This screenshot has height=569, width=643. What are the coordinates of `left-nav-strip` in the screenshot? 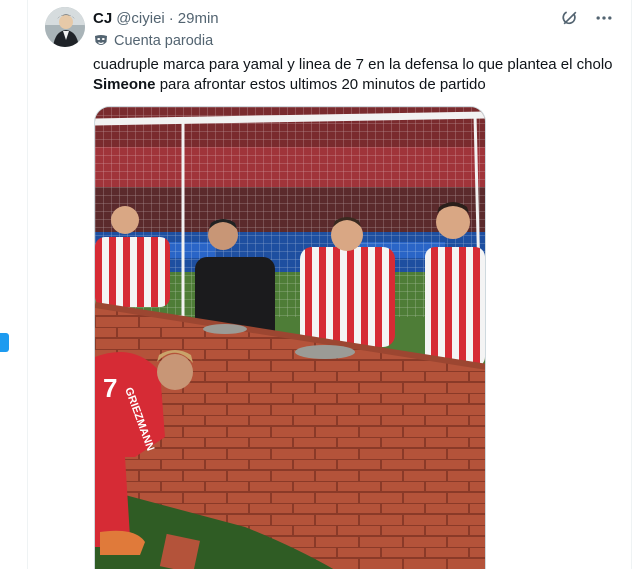 It's located at (14, 284).